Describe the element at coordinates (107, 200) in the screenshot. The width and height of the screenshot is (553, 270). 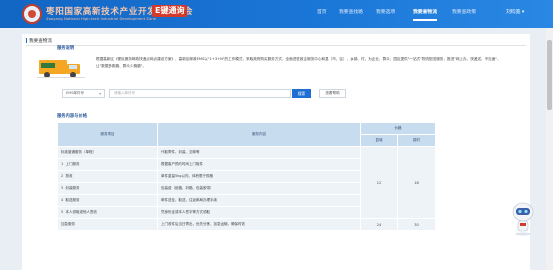
I see `row-item: 4 取送服务` at that location.